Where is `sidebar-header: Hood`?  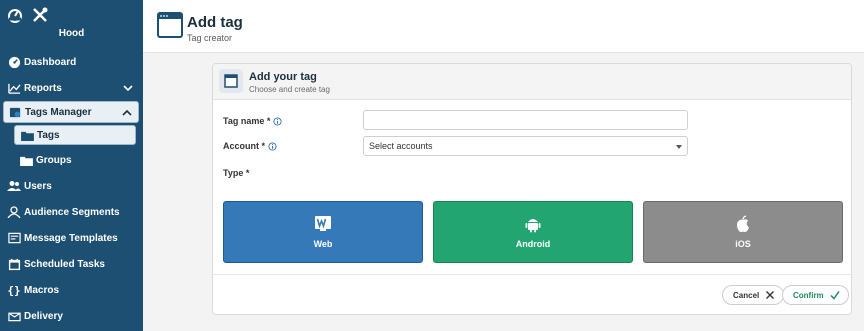
sidebar-header: Hood is located at coordinates (71, 23).